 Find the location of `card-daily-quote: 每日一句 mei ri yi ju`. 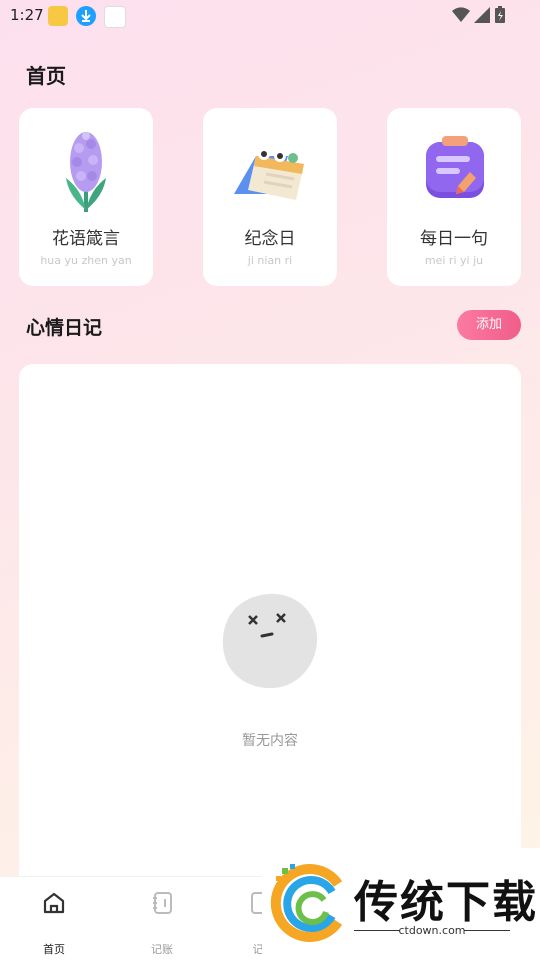

card-daily-quote: 每日一句 mei ri yi ju is located at coordinates (454, 197).